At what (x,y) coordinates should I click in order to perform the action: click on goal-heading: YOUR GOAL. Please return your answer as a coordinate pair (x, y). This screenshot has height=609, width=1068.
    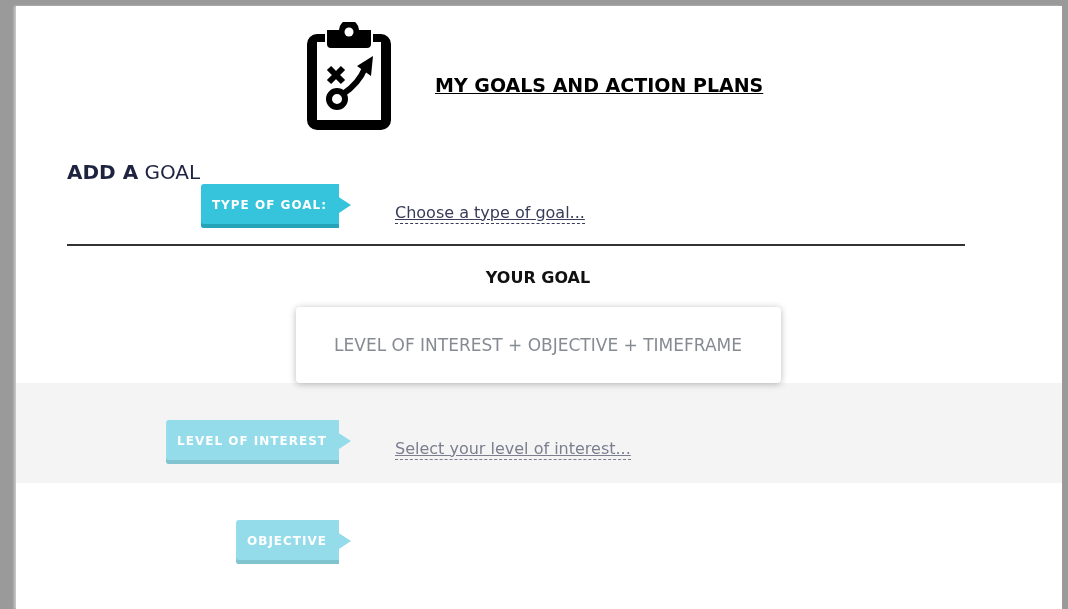
    Looking at the image, I should click on (538, 277).